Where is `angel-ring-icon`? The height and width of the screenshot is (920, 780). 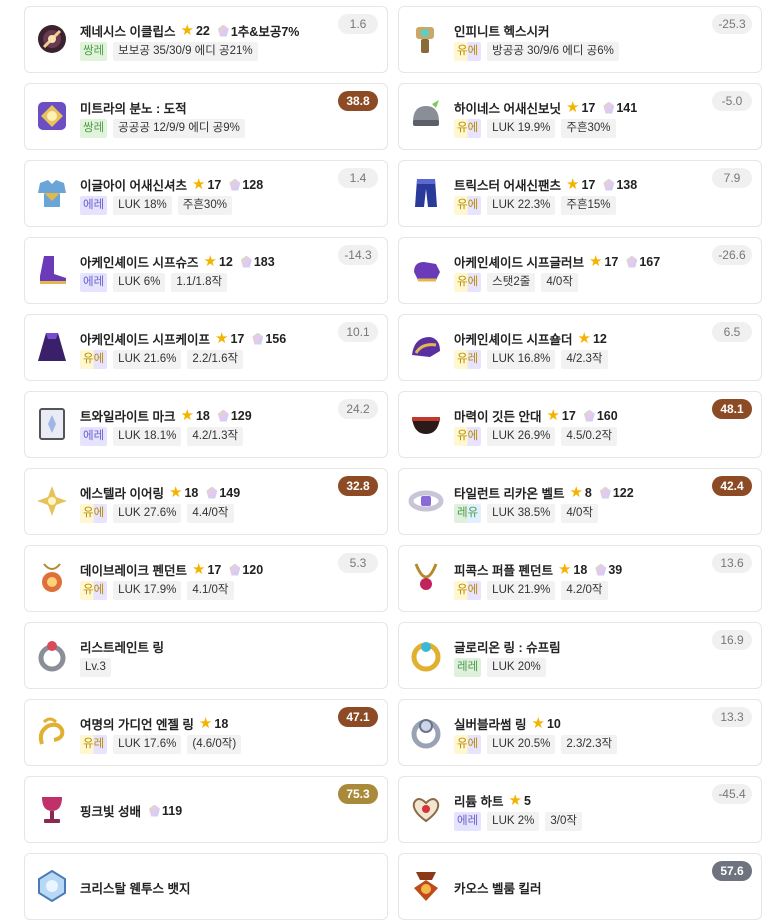 angel-ring-icon is located at coordinates (52, 732).